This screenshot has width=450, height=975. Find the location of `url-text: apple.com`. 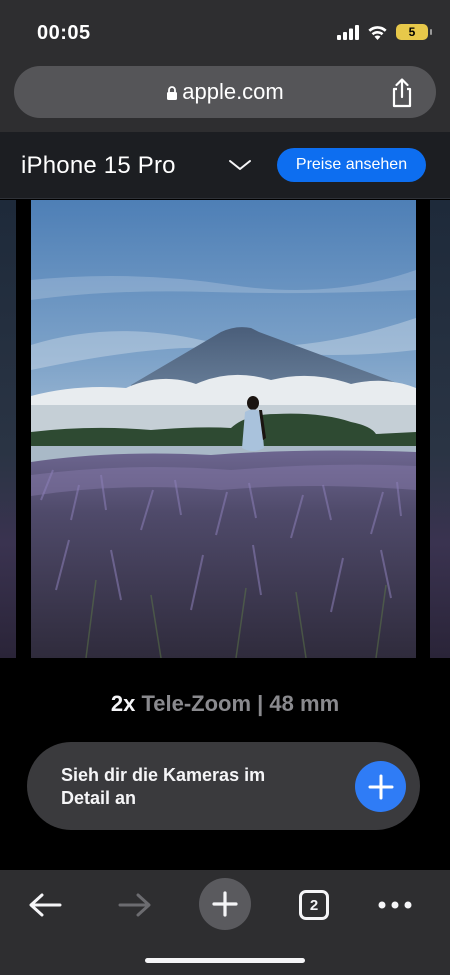

url-text: apple.com is located at coordinates (233, 91).